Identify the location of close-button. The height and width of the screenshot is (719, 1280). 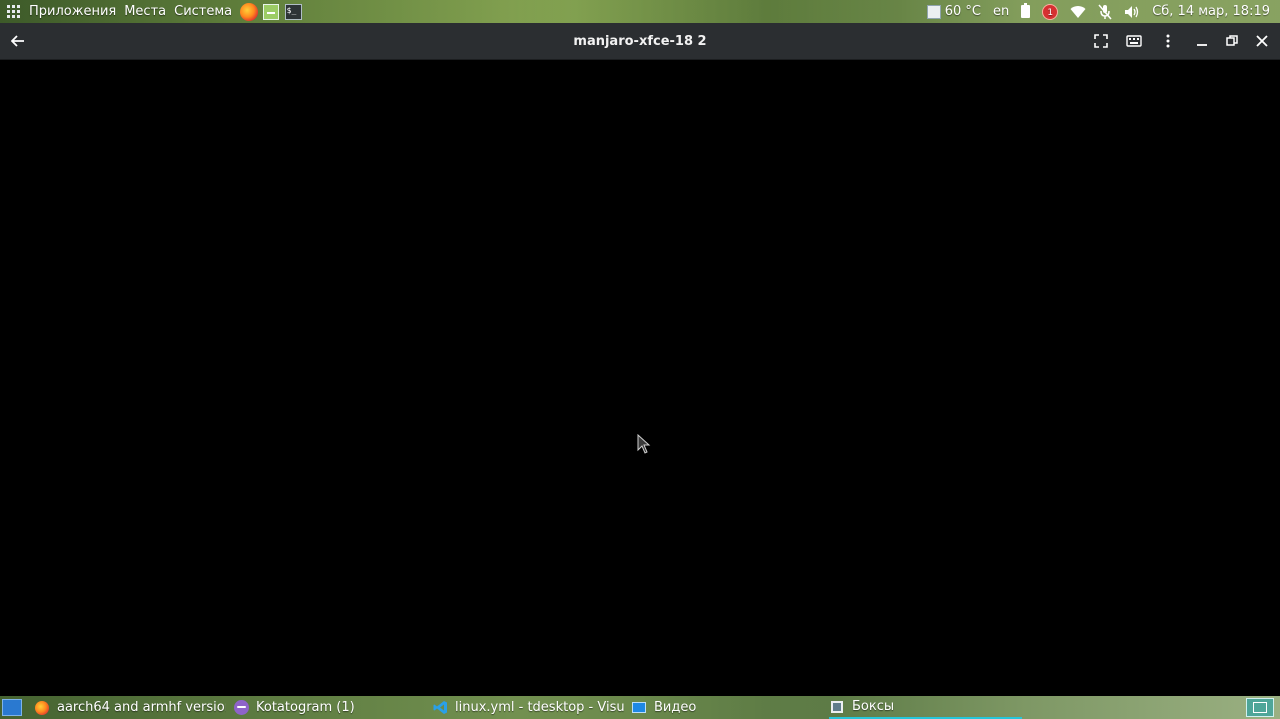
(1262, 41).